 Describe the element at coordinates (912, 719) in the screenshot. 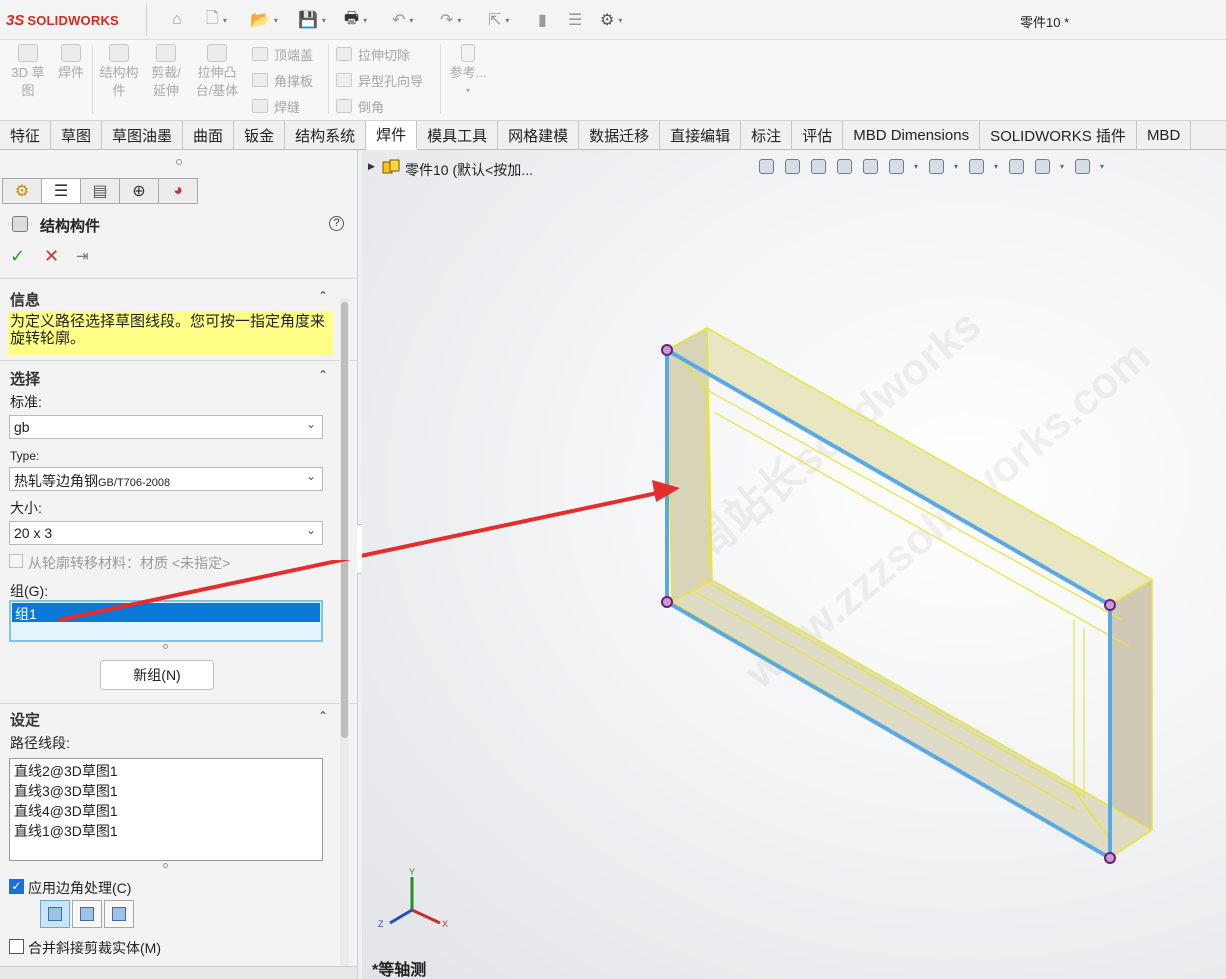

I see `frame-bottom-member` at that location.